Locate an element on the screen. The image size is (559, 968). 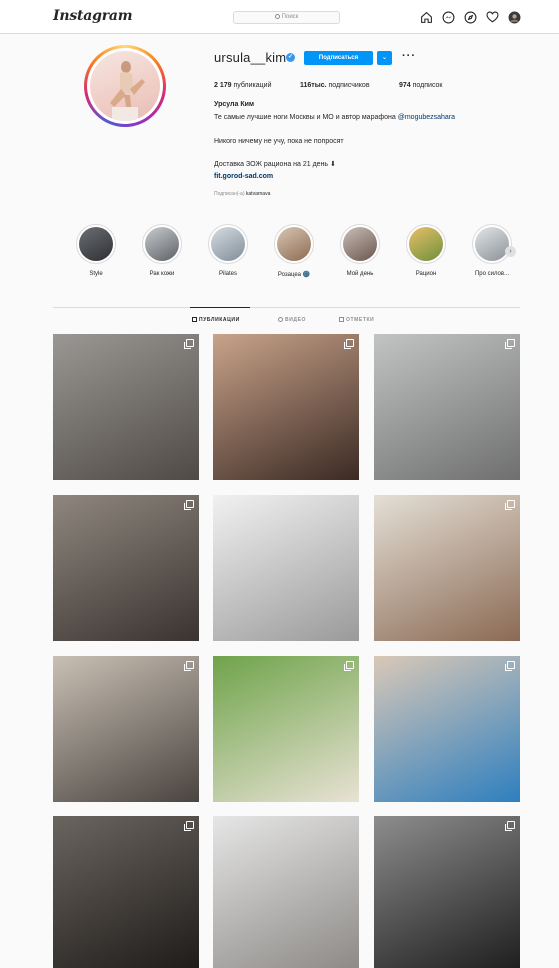
followed-by: Подписан(-а) katvarnava is located at coordinates (242, 194).